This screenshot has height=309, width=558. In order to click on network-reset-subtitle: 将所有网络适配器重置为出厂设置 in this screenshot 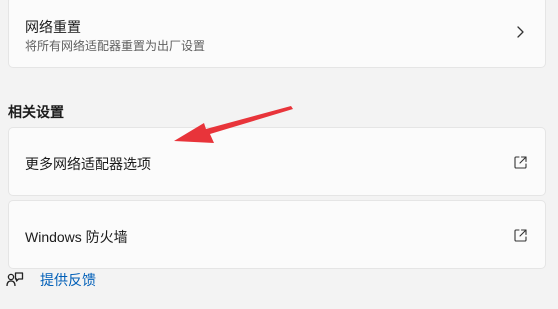, I will do `click(115, 46)`.